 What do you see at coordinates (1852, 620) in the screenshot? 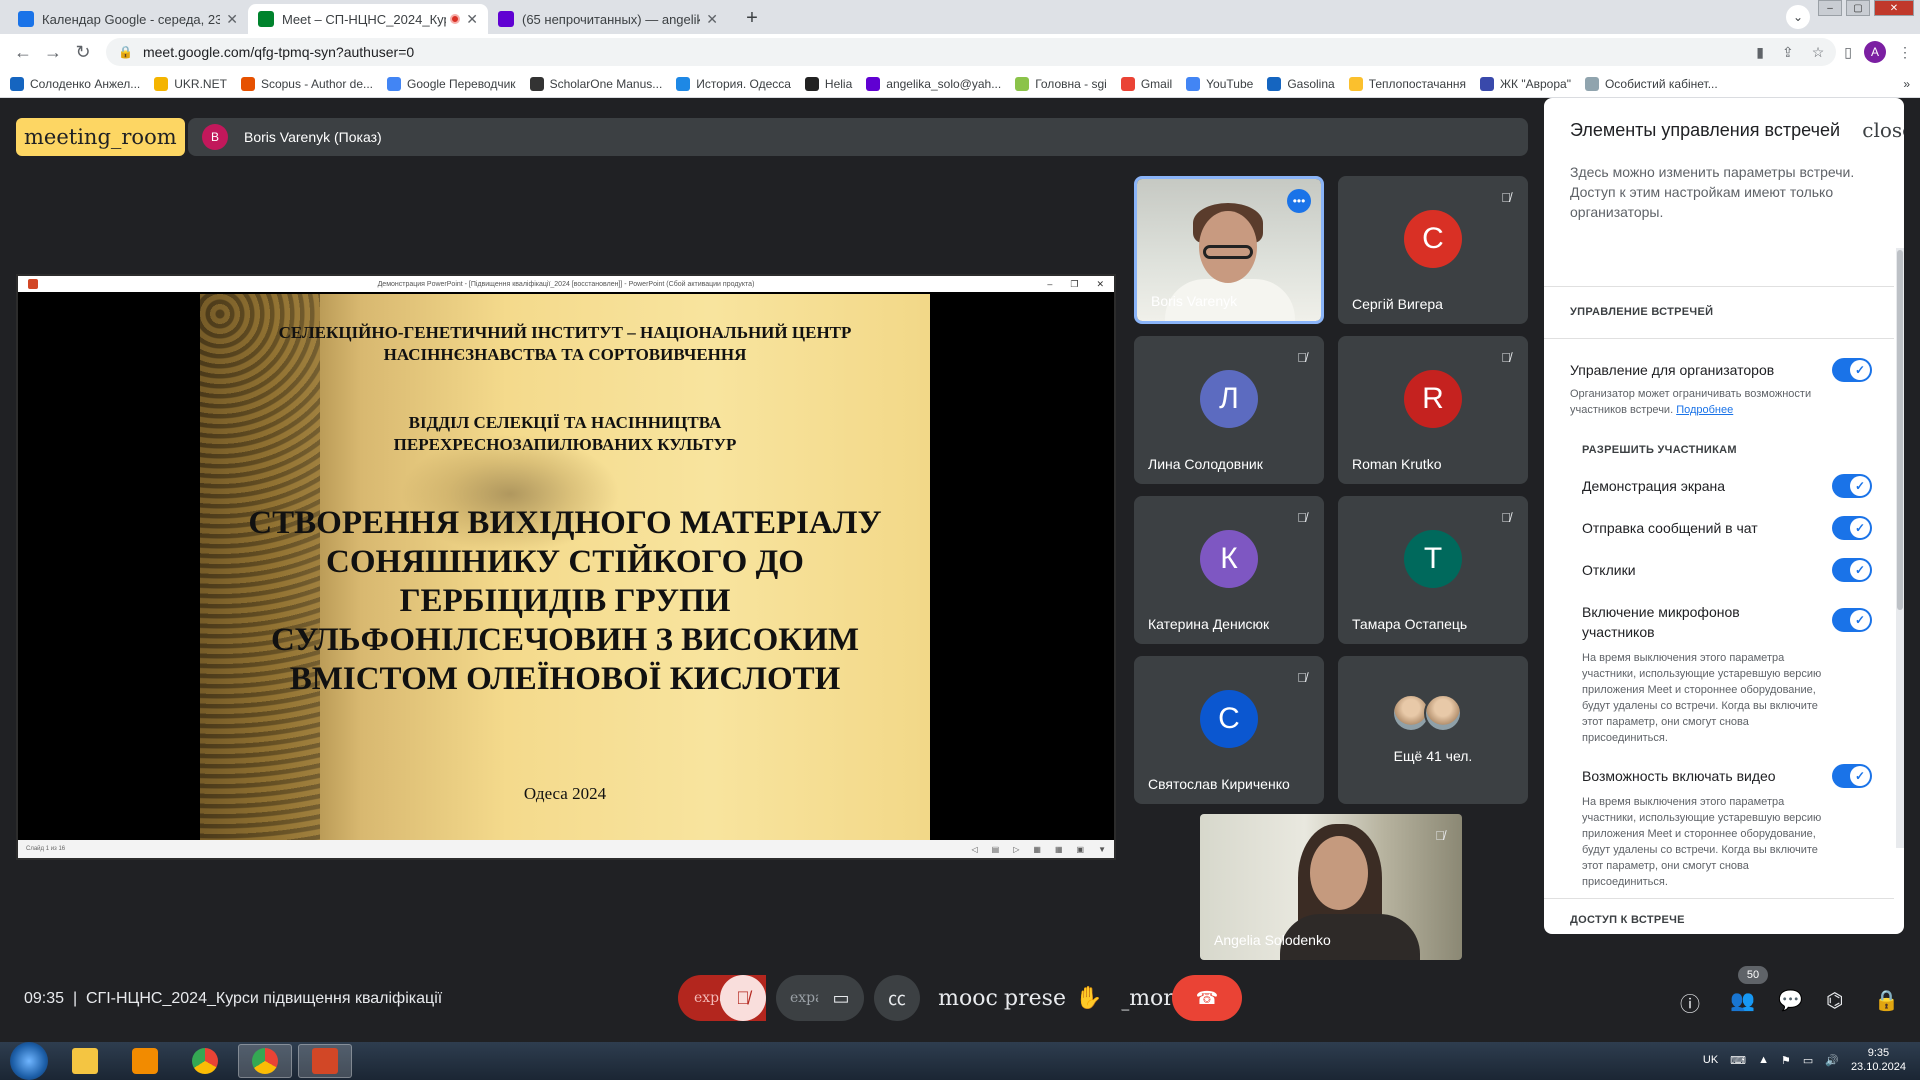
I see `mics-toggle` at bounding box center [1852, 620].